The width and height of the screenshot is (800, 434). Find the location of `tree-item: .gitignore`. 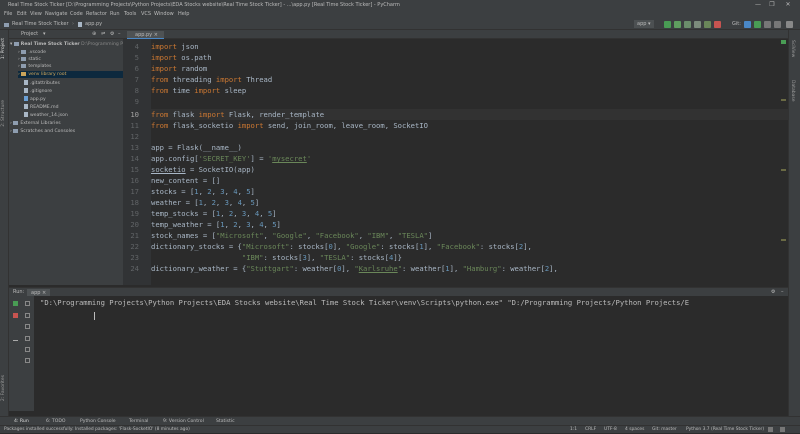

tree-item: .gitignore is located at coordinates (38, 91).